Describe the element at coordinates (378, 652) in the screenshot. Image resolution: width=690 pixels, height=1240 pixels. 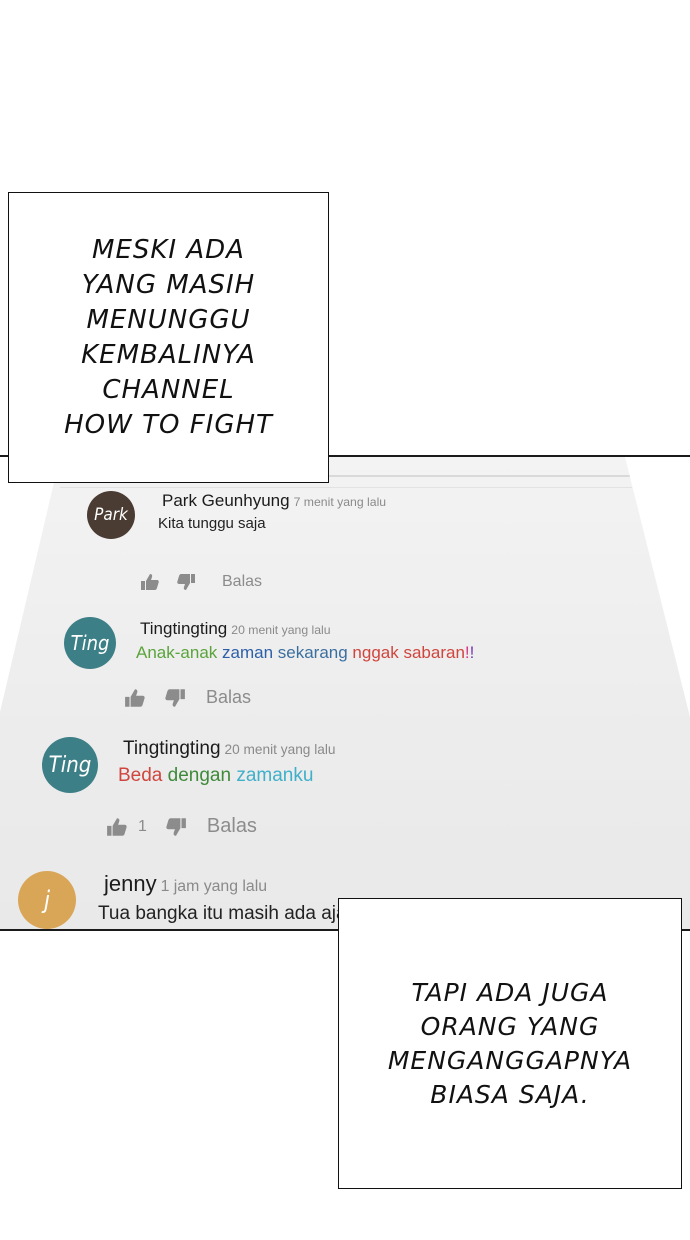
I see `comment-text-segment: nggak` at that location.